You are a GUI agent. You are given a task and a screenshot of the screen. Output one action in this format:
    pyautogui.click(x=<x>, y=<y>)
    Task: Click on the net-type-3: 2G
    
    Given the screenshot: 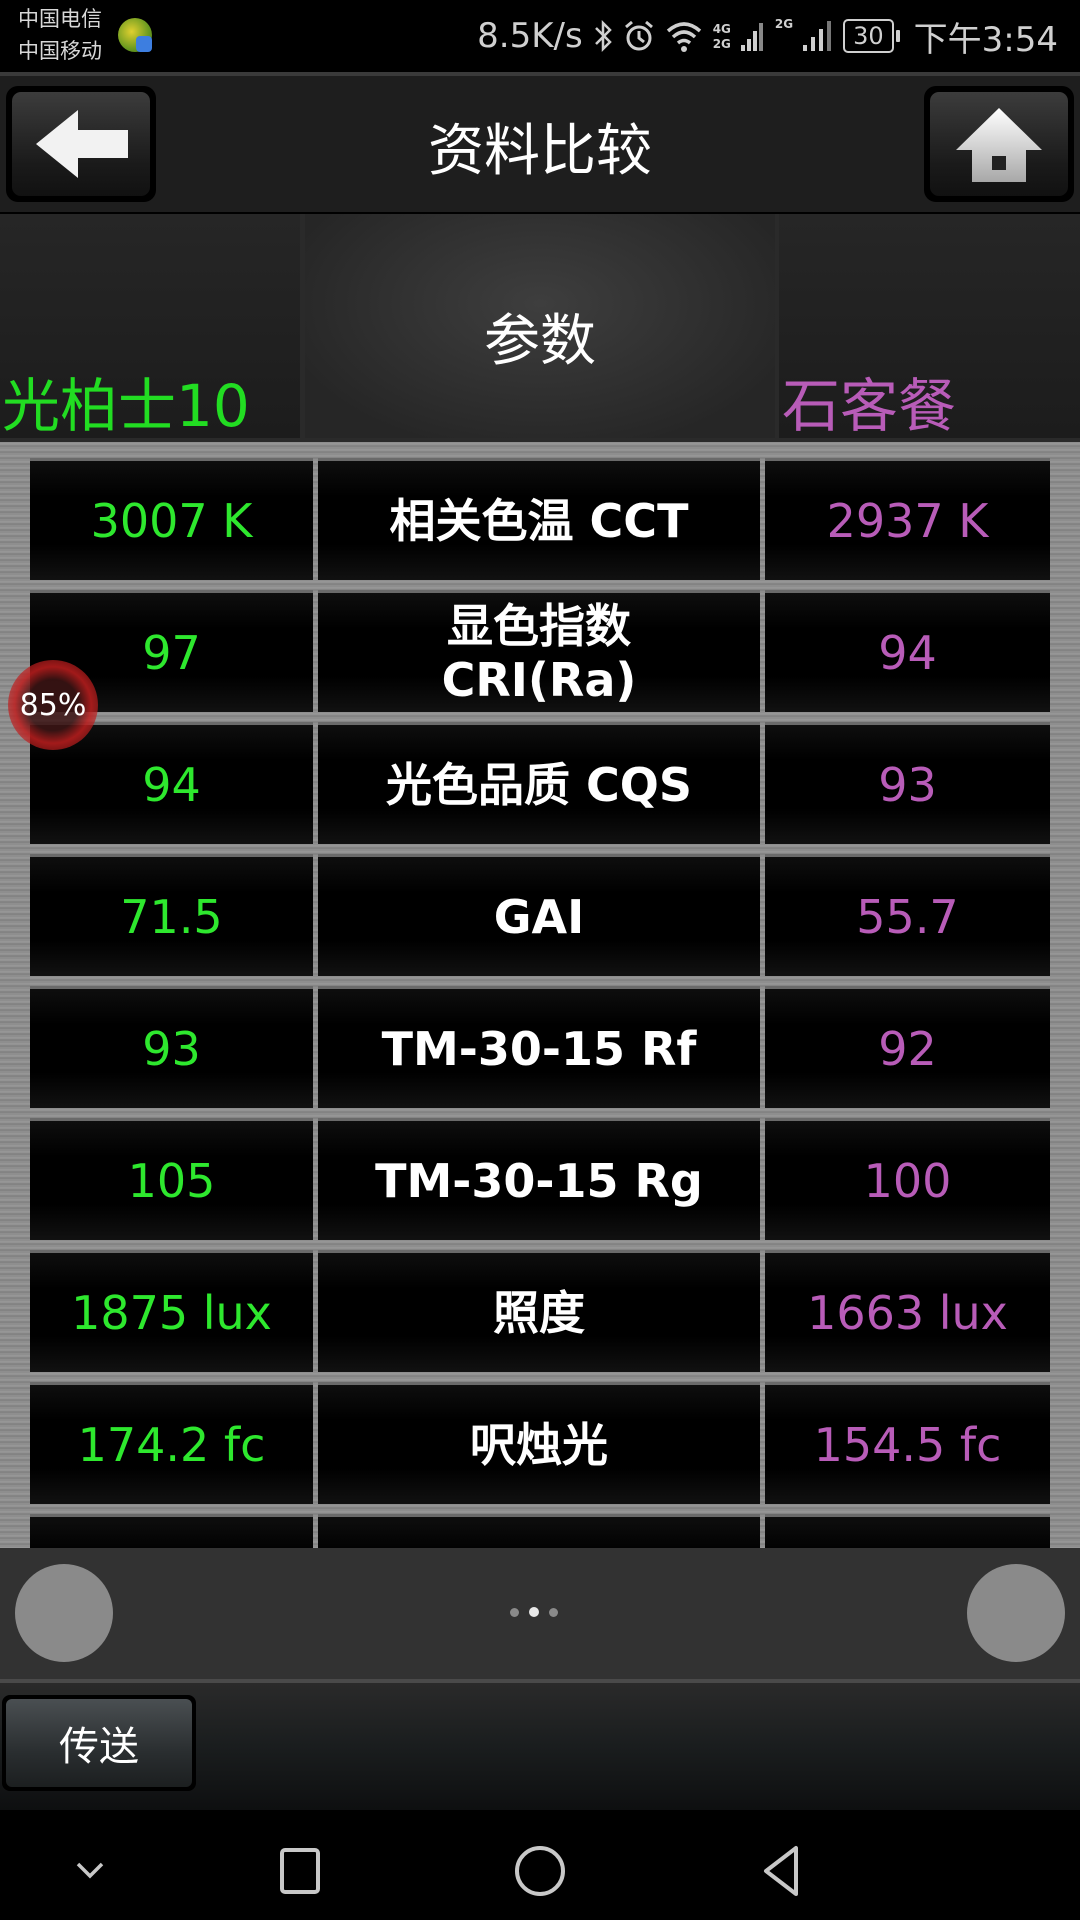 What is the action you would take?
    pyautogui.click(x=784, y=24)
    